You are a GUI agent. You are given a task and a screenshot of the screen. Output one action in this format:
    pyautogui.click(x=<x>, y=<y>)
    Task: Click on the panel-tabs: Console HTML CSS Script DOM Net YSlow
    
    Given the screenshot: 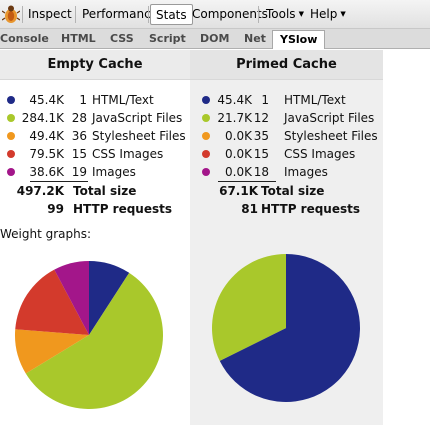 What is the action you would take?
    pyautogui.click(x=215, y=39)
    